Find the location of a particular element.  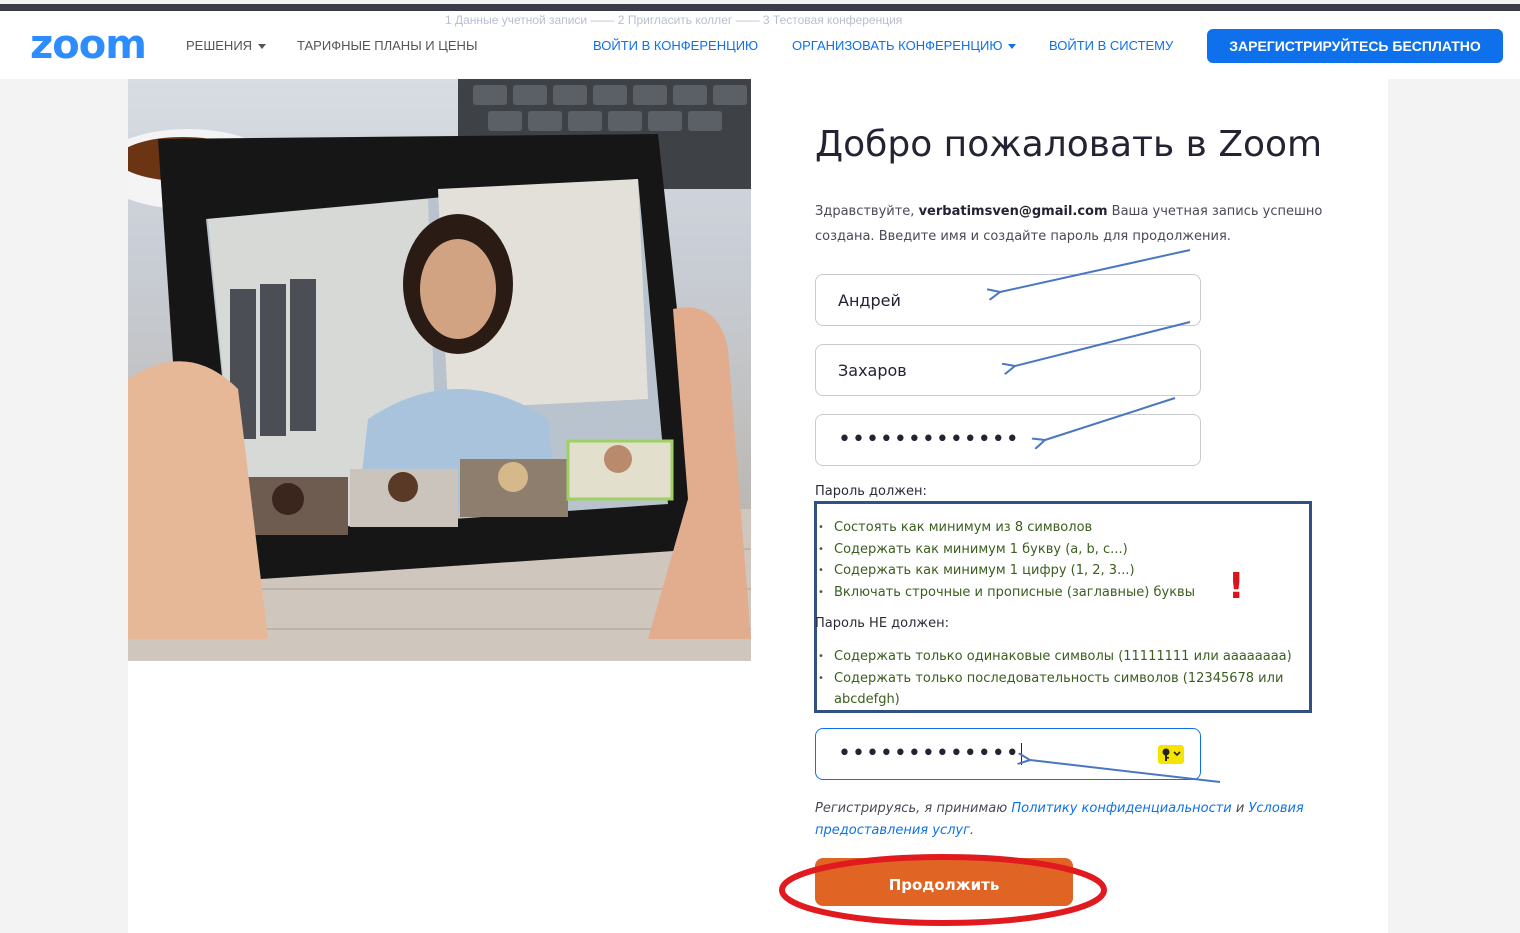

terms-end: . is located at coordinates (972, 830).